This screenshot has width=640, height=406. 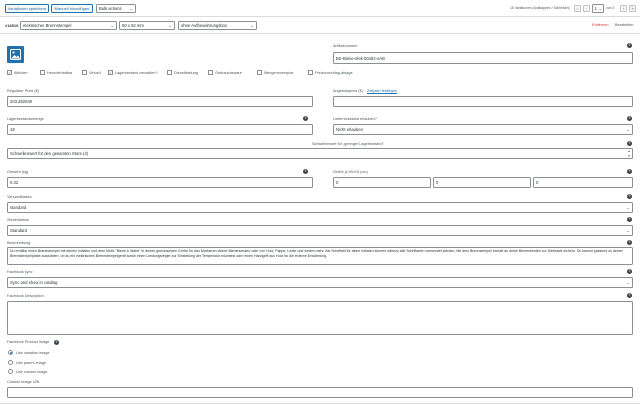 I want to click on regular-price-label: Regulärer Preis (€), so click(x=23, y=91).